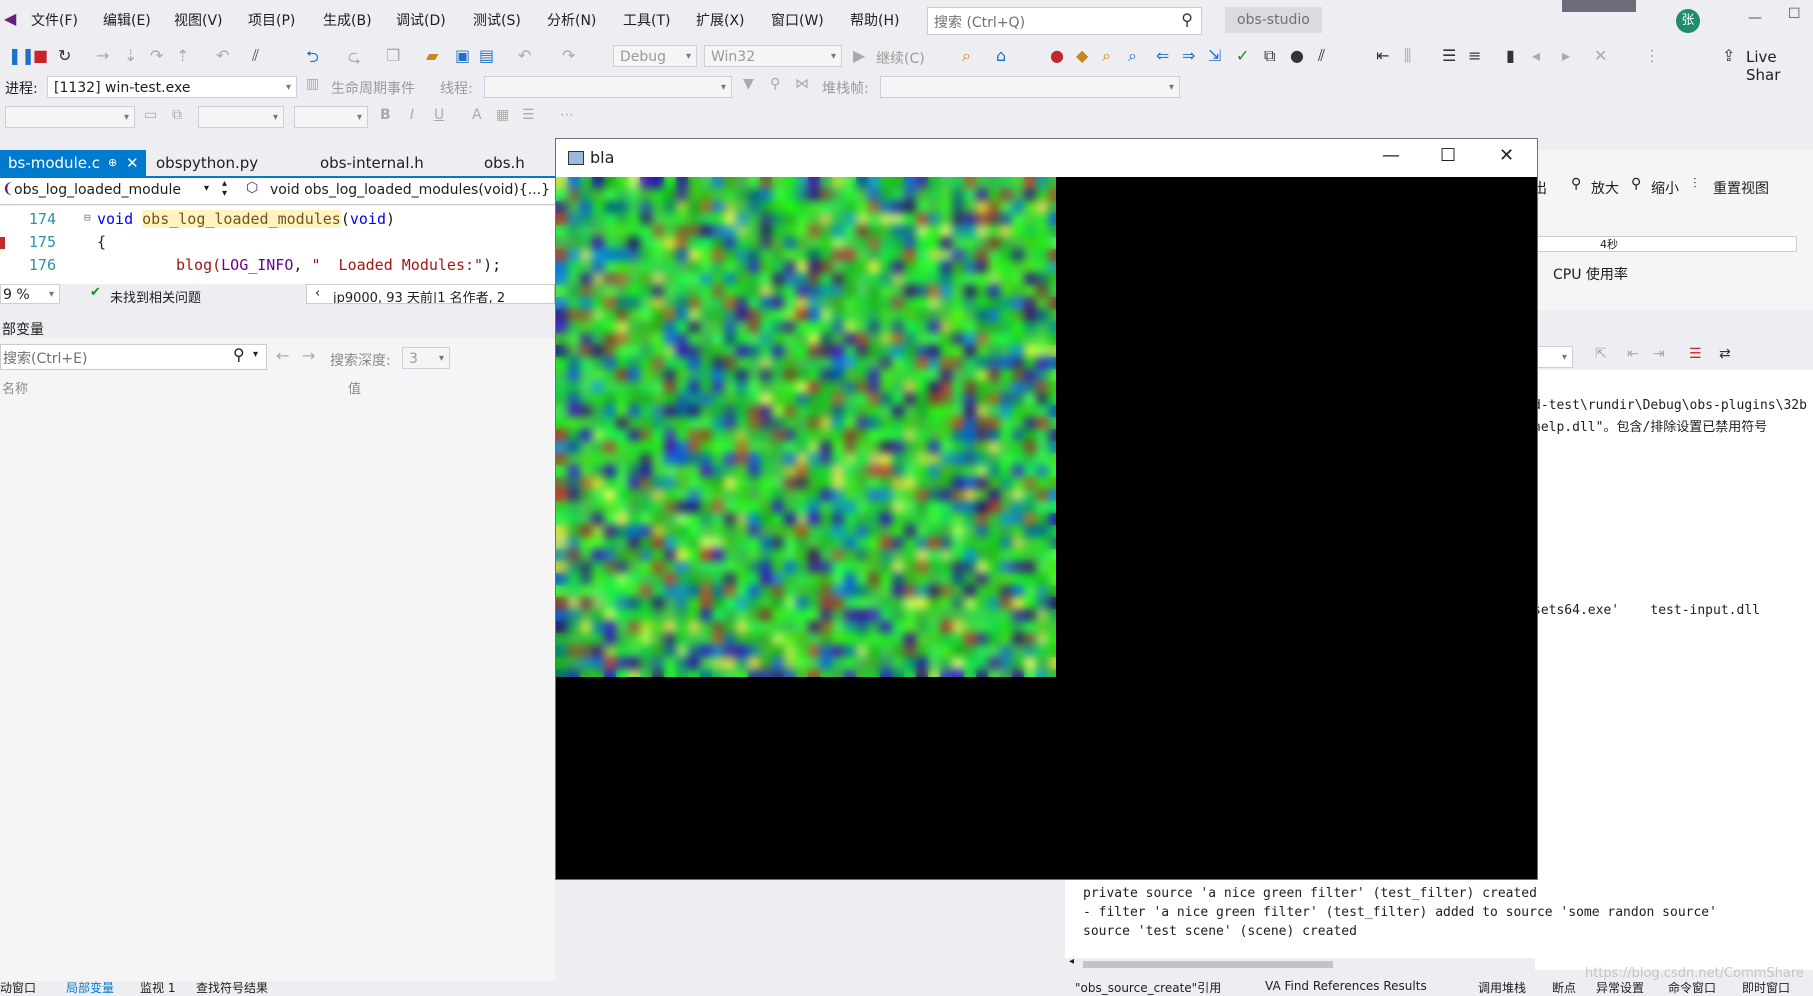  I want to click on member-dropdown: void obs_log_loaded_modules(void){...}, so click(410, 190).